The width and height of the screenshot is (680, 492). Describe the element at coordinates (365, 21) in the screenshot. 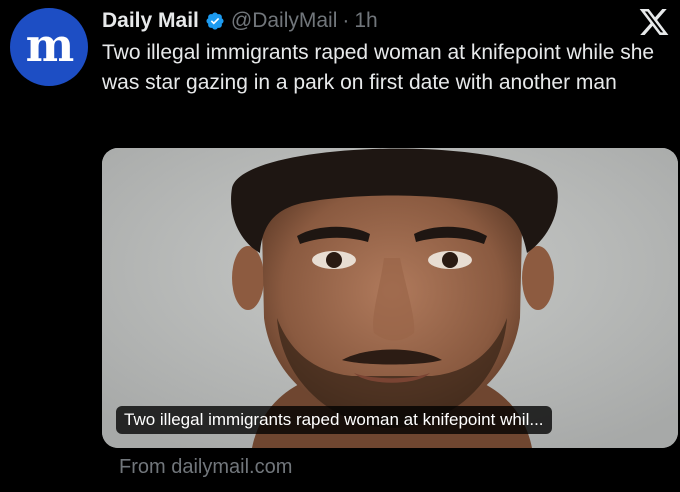

I see `post-timestamp: 1h` at that location.